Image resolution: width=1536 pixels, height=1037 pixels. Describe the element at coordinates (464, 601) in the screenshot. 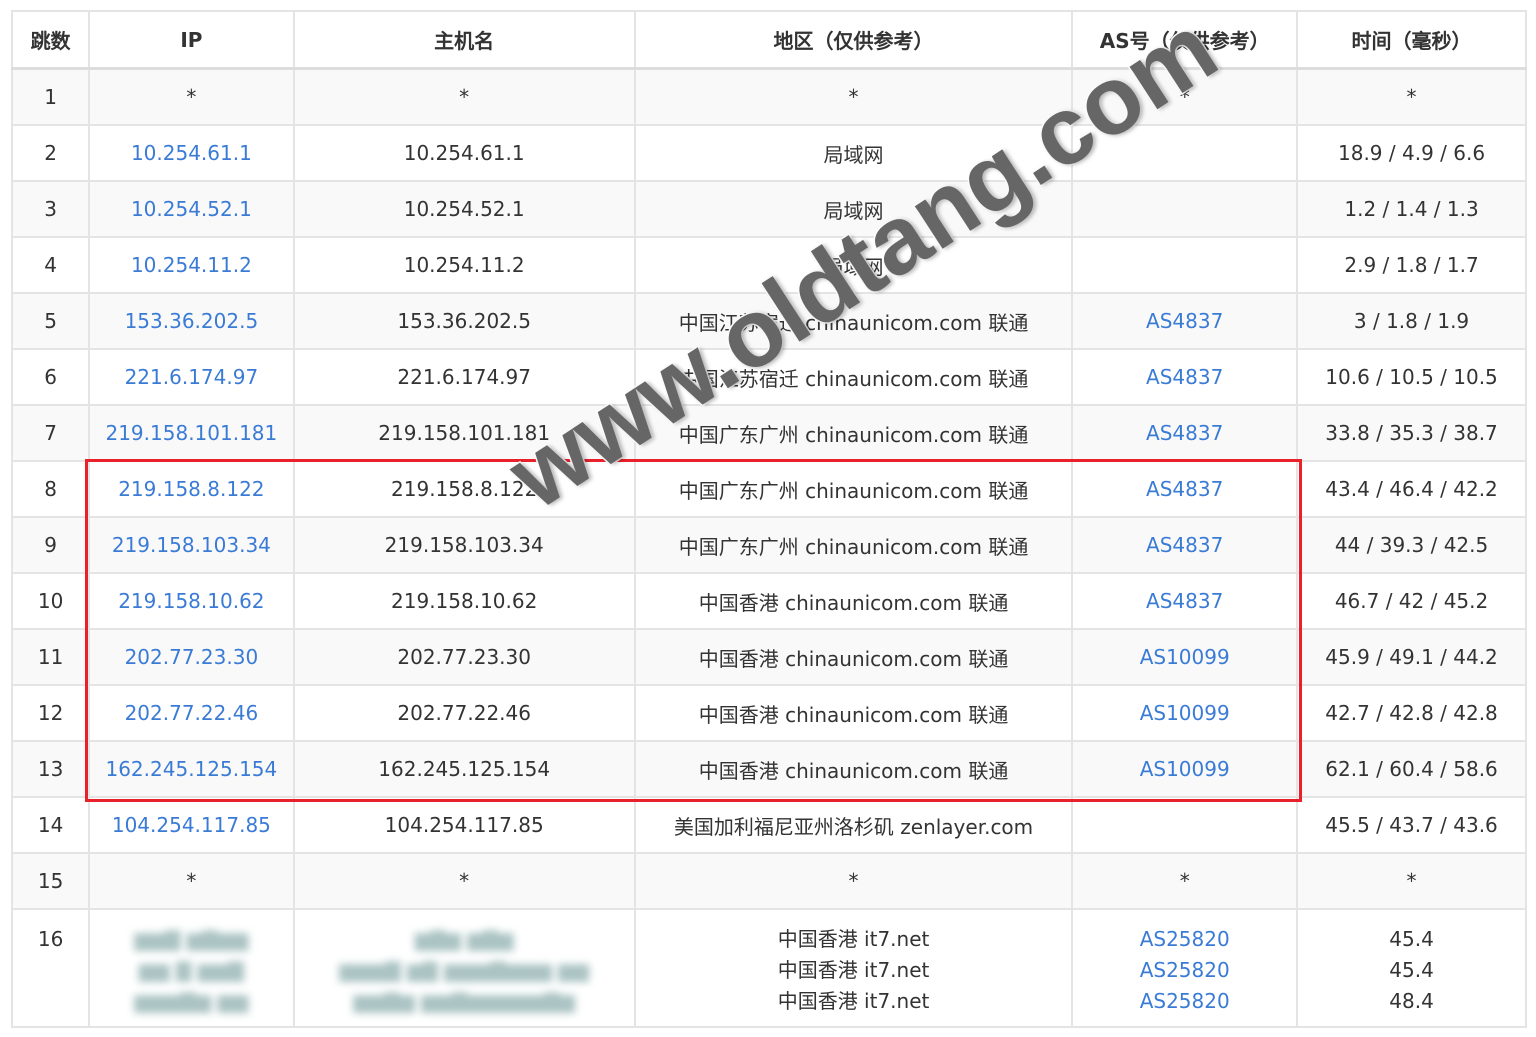

I see `cell-host: 219.158.10.62` at that location.